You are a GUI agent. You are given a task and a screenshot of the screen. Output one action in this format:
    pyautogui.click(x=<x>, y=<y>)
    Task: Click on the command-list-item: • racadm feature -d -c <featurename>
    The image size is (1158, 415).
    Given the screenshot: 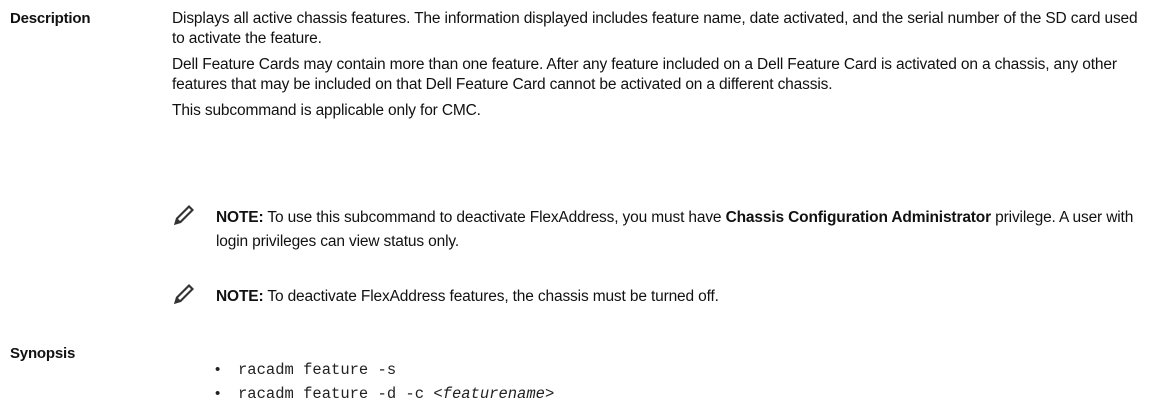 What is the action you would take?
    pyautogui.click(x=384, y=395)
    